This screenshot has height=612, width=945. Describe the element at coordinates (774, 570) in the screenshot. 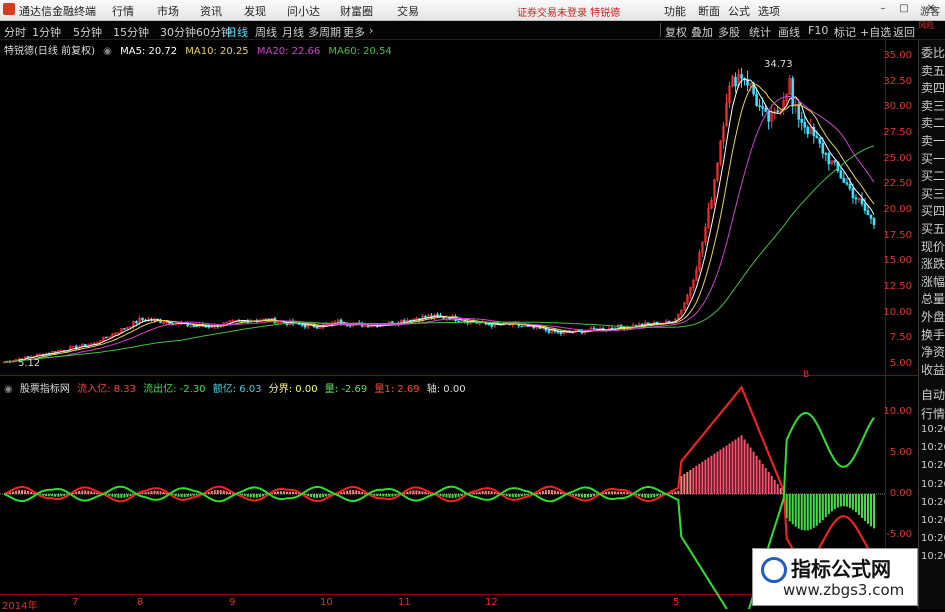

I see `zbgs-logo-icon` at that location.